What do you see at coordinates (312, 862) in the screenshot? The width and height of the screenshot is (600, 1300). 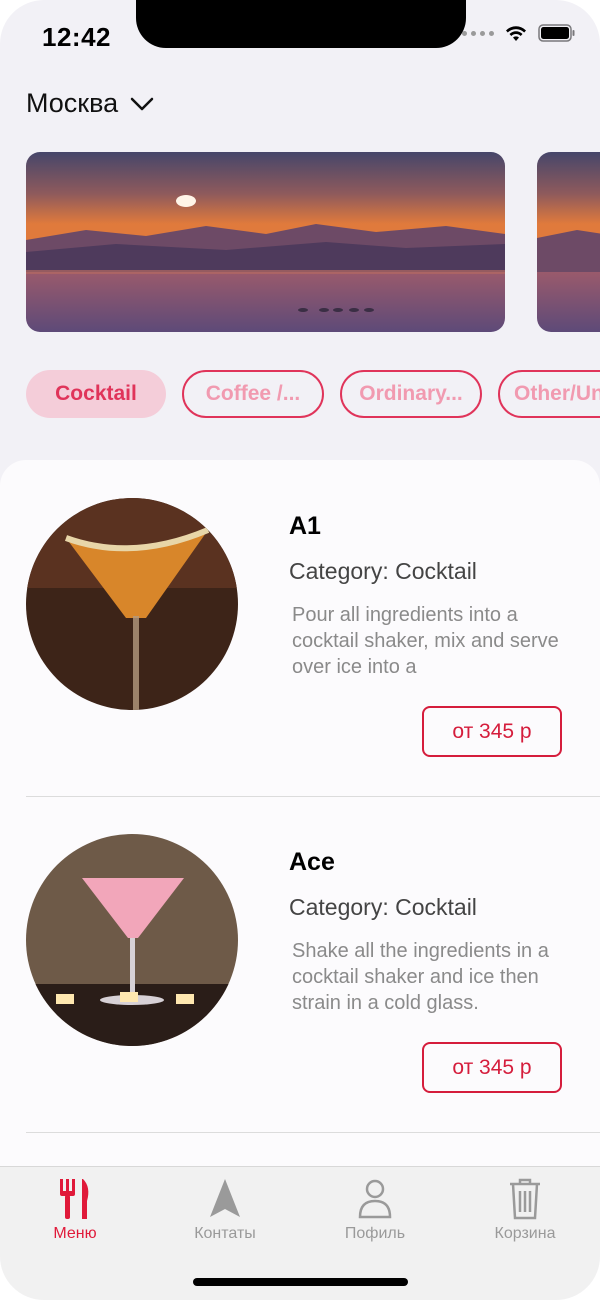 I see `product-title: Ace` at bounding box center [312, 862].